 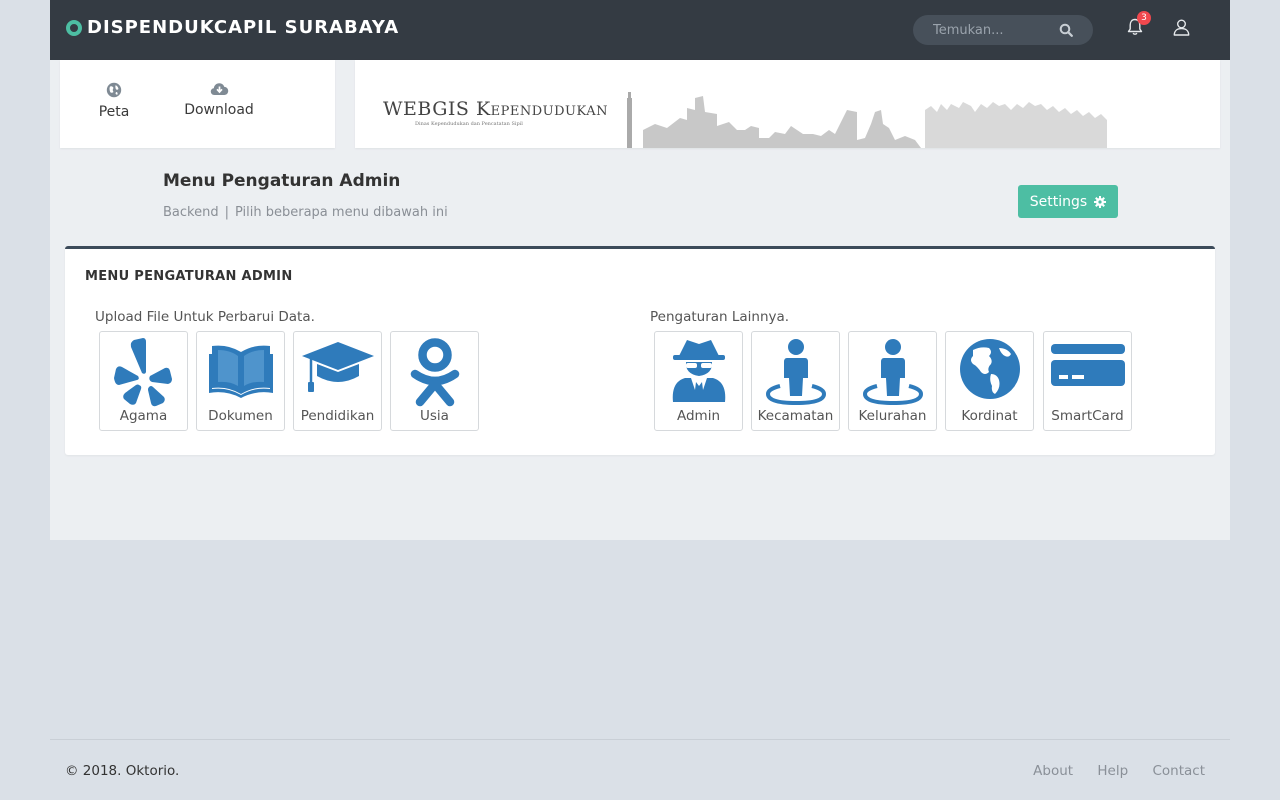 I want to click on tile-admin: Admin, so click(x=698, y=381).